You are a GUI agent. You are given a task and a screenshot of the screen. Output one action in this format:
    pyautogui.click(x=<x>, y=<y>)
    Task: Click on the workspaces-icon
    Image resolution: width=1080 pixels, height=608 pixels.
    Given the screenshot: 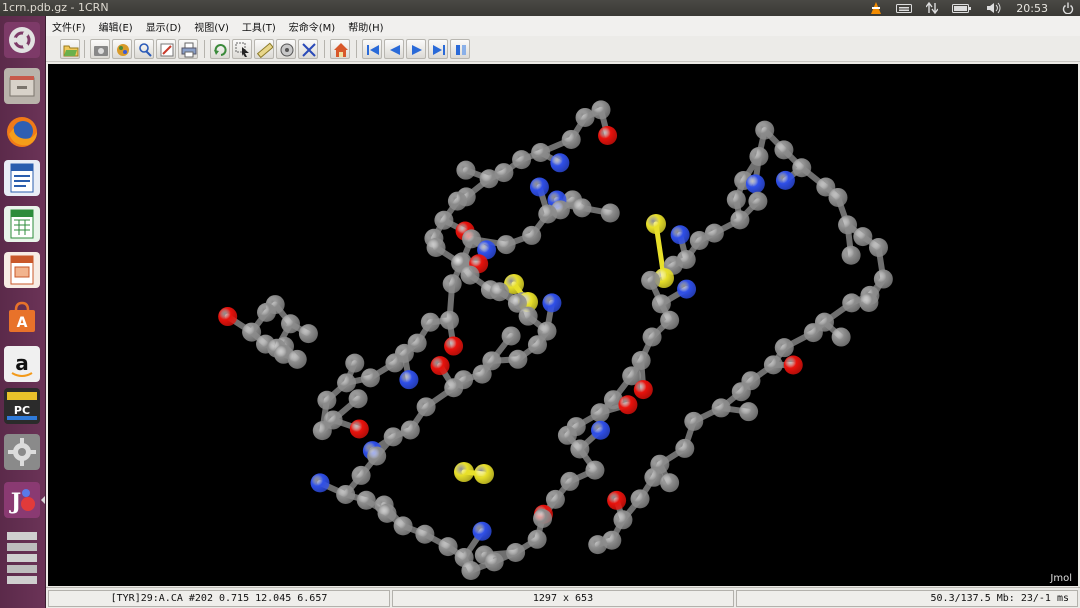 What is the action you would take?
    pyautogui.click(x=22, y=557)
    